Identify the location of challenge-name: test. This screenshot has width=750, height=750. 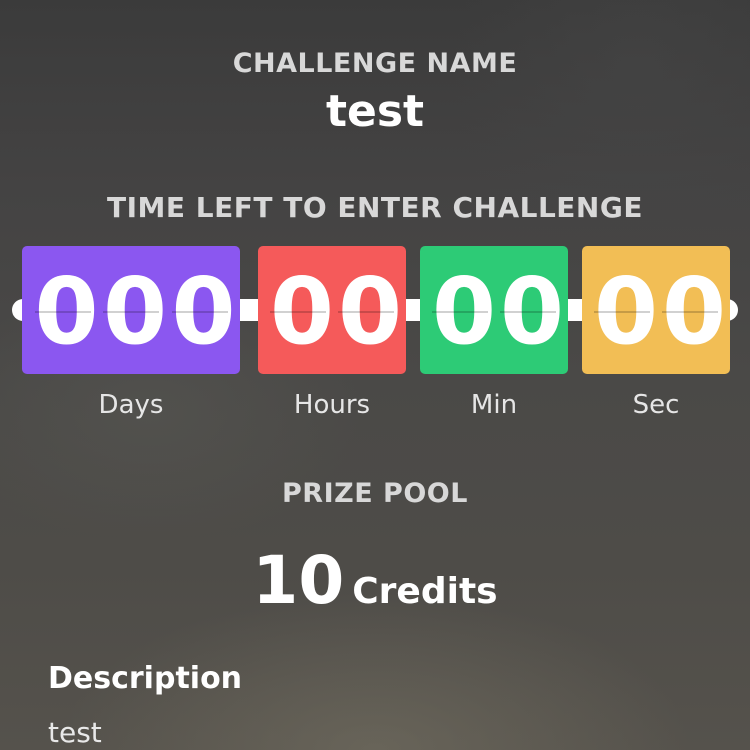
(375, 111).